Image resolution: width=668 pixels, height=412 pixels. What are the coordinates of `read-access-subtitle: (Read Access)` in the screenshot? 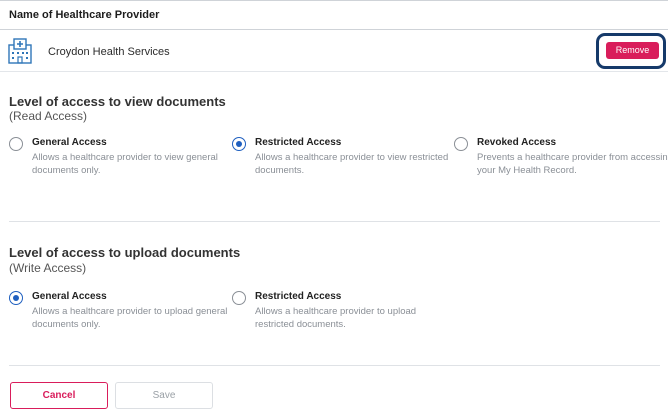 It's located at (48, 116).